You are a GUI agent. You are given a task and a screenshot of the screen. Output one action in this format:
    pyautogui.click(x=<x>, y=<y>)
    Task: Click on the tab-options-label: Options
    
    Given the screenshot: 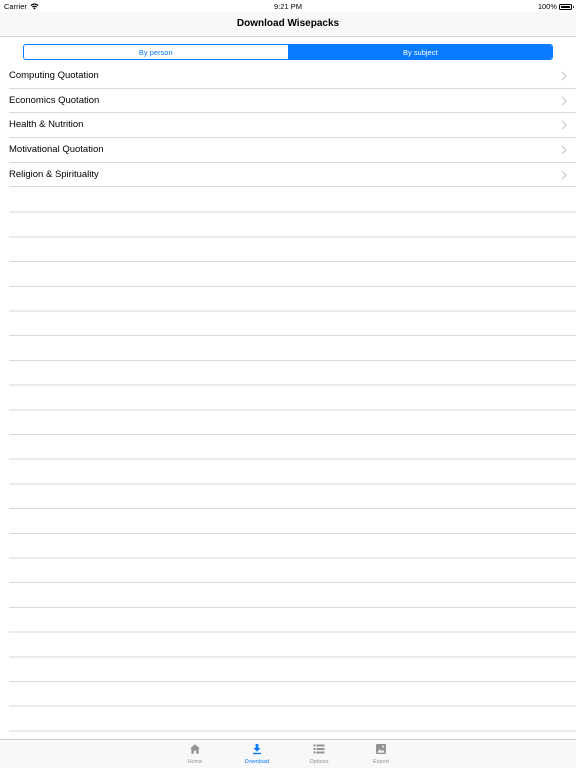 What is the action you would take?
    pyautogui.click(x=319, y=762)
    